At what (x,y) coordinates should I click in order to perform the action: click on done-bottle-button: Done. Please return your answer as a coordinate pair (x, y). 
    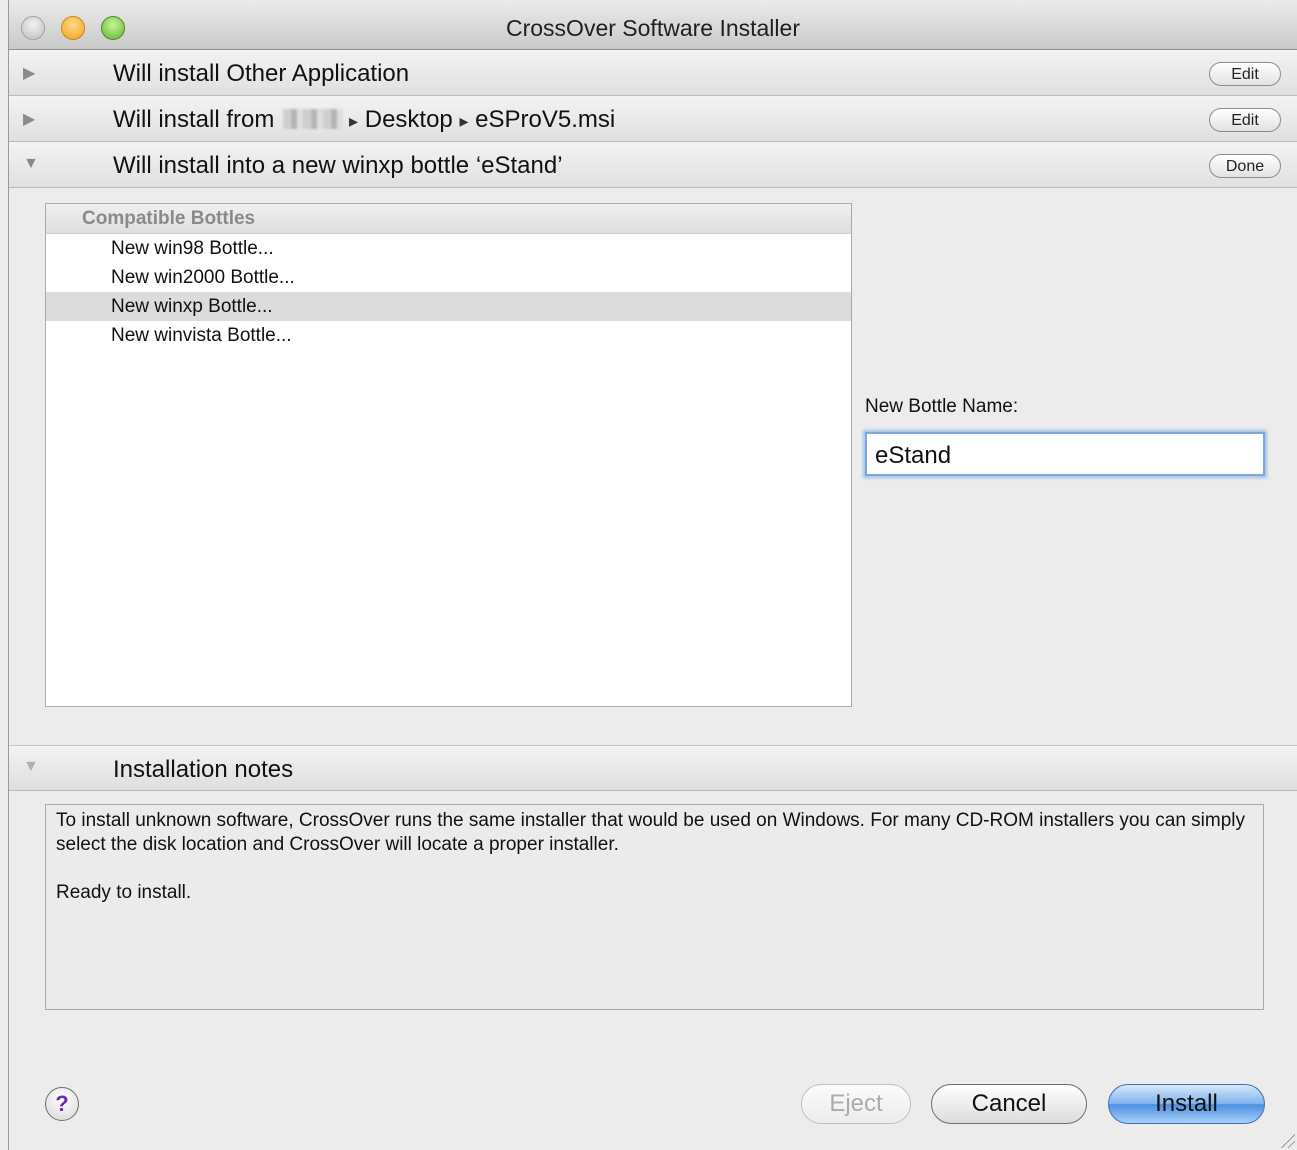
    Looking at the image, I should click on (1245, 166).